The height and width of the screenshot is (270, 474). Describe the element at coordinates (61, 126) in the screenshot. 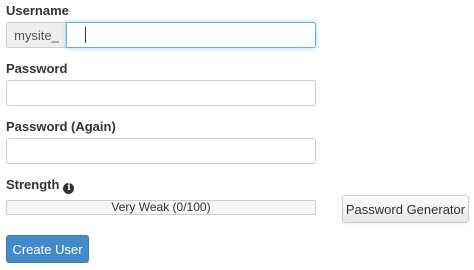

I see `password-again-label: Password (Again)` at that location.